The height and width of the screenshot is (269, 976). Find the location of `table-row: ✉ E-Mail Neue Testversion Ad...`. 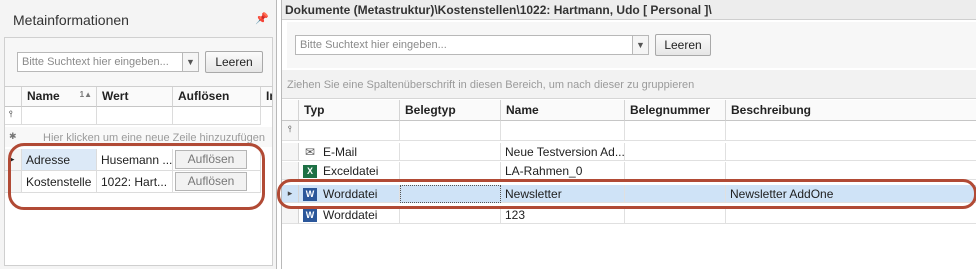

table-row: ✉ E-Mail Neue Testversion Ad... is located at coordinates (629, 152).